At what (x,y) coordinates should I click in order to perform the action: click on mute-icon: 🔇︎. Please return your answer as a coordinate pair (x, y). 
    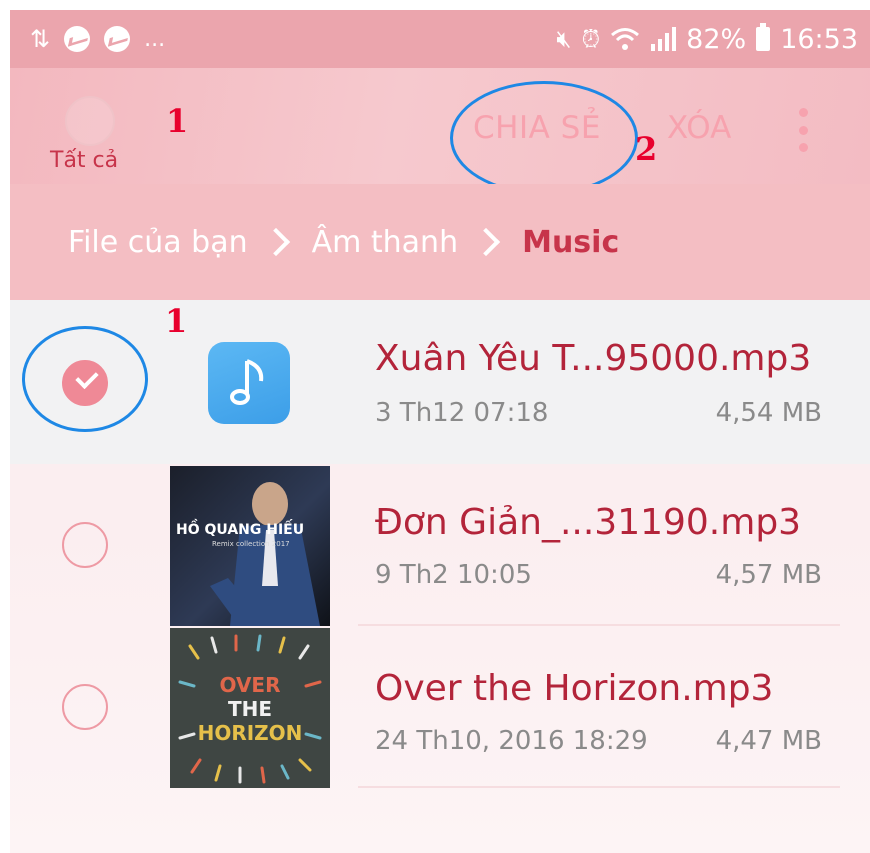
    Looking at the image, I should click on (564, 39).